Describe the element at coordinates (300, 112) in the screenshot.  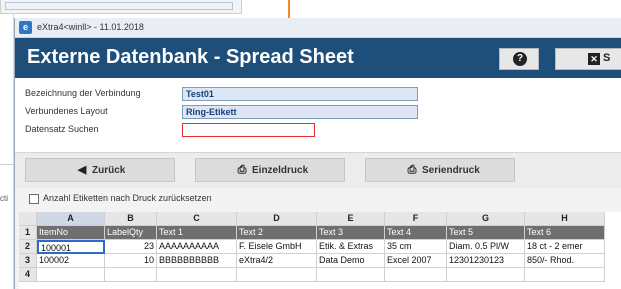
I see `layout-field: Ring-Etikett` at that location.